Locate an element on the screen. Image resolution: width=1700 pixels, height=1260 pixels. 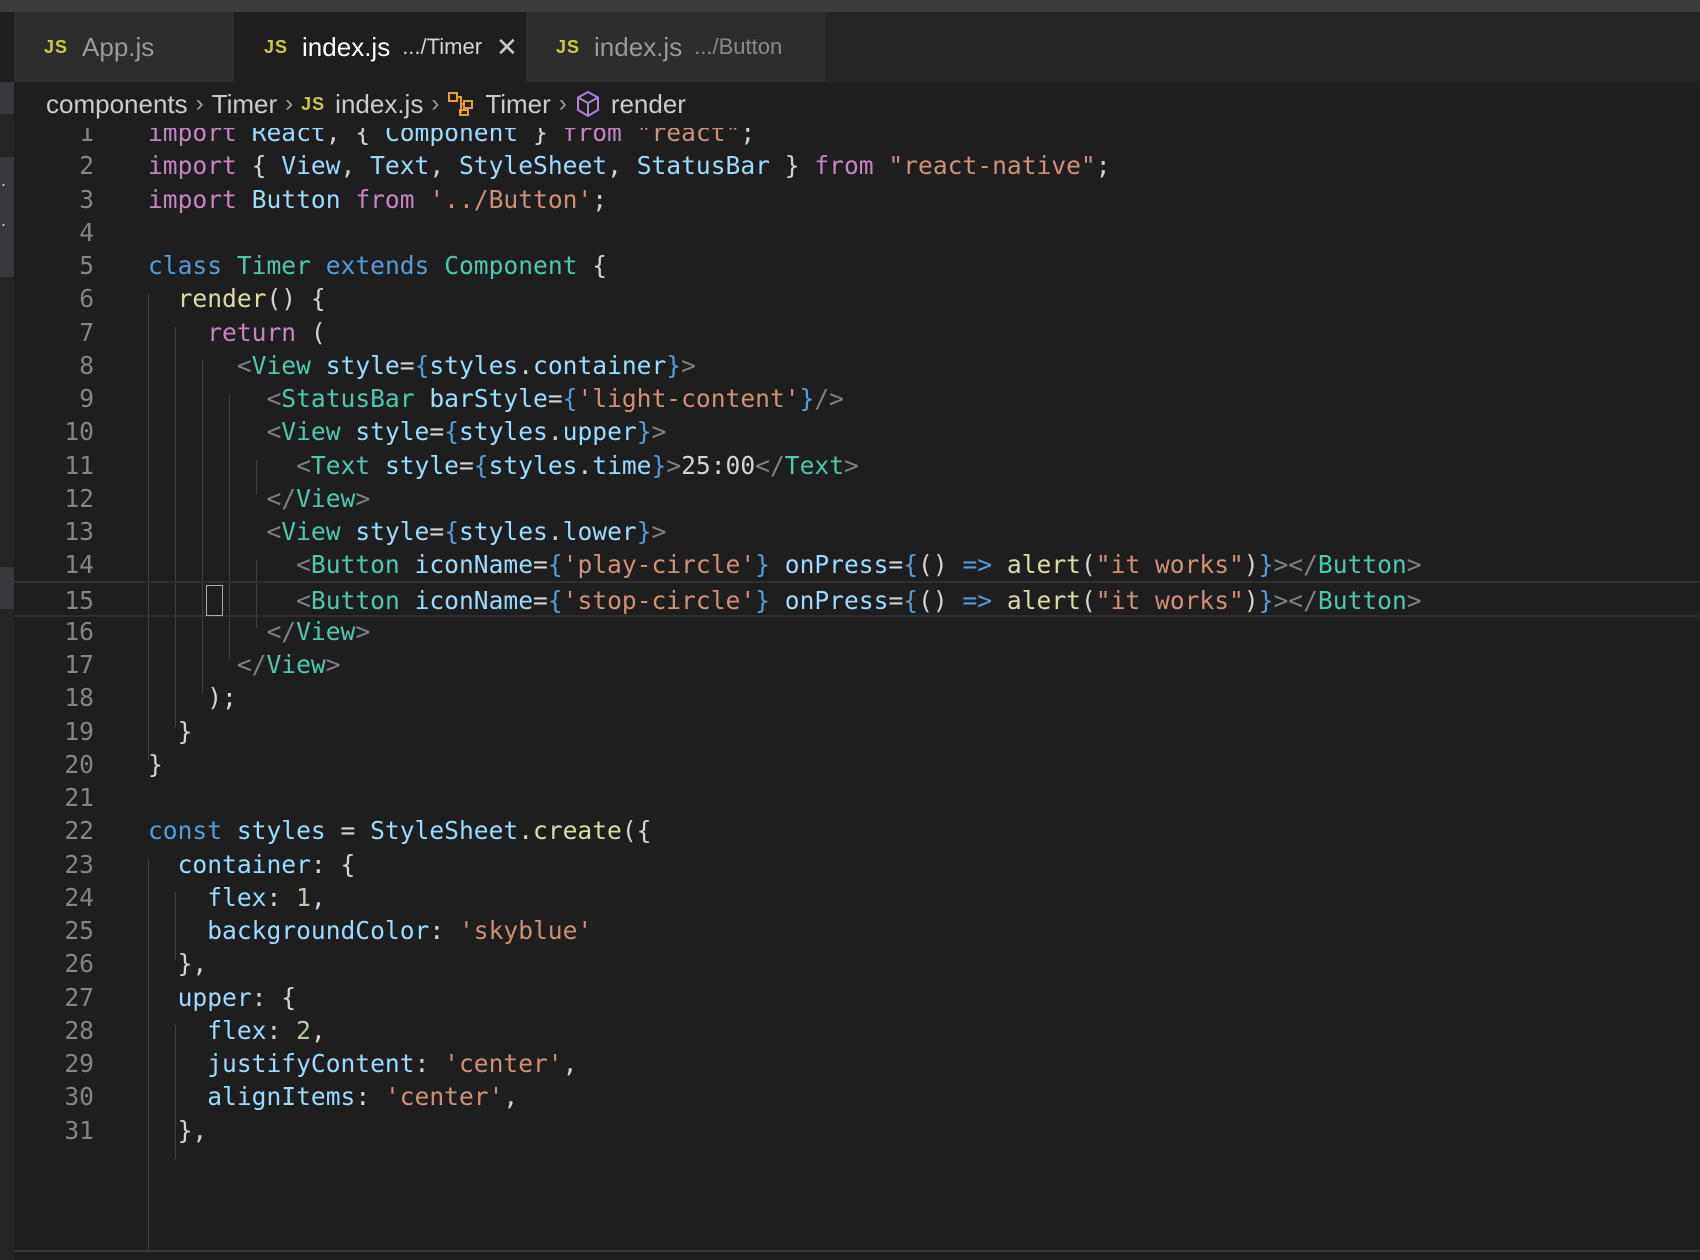
code-line: 3 import Button from '../Button'; is located at coordinates (857, 200).